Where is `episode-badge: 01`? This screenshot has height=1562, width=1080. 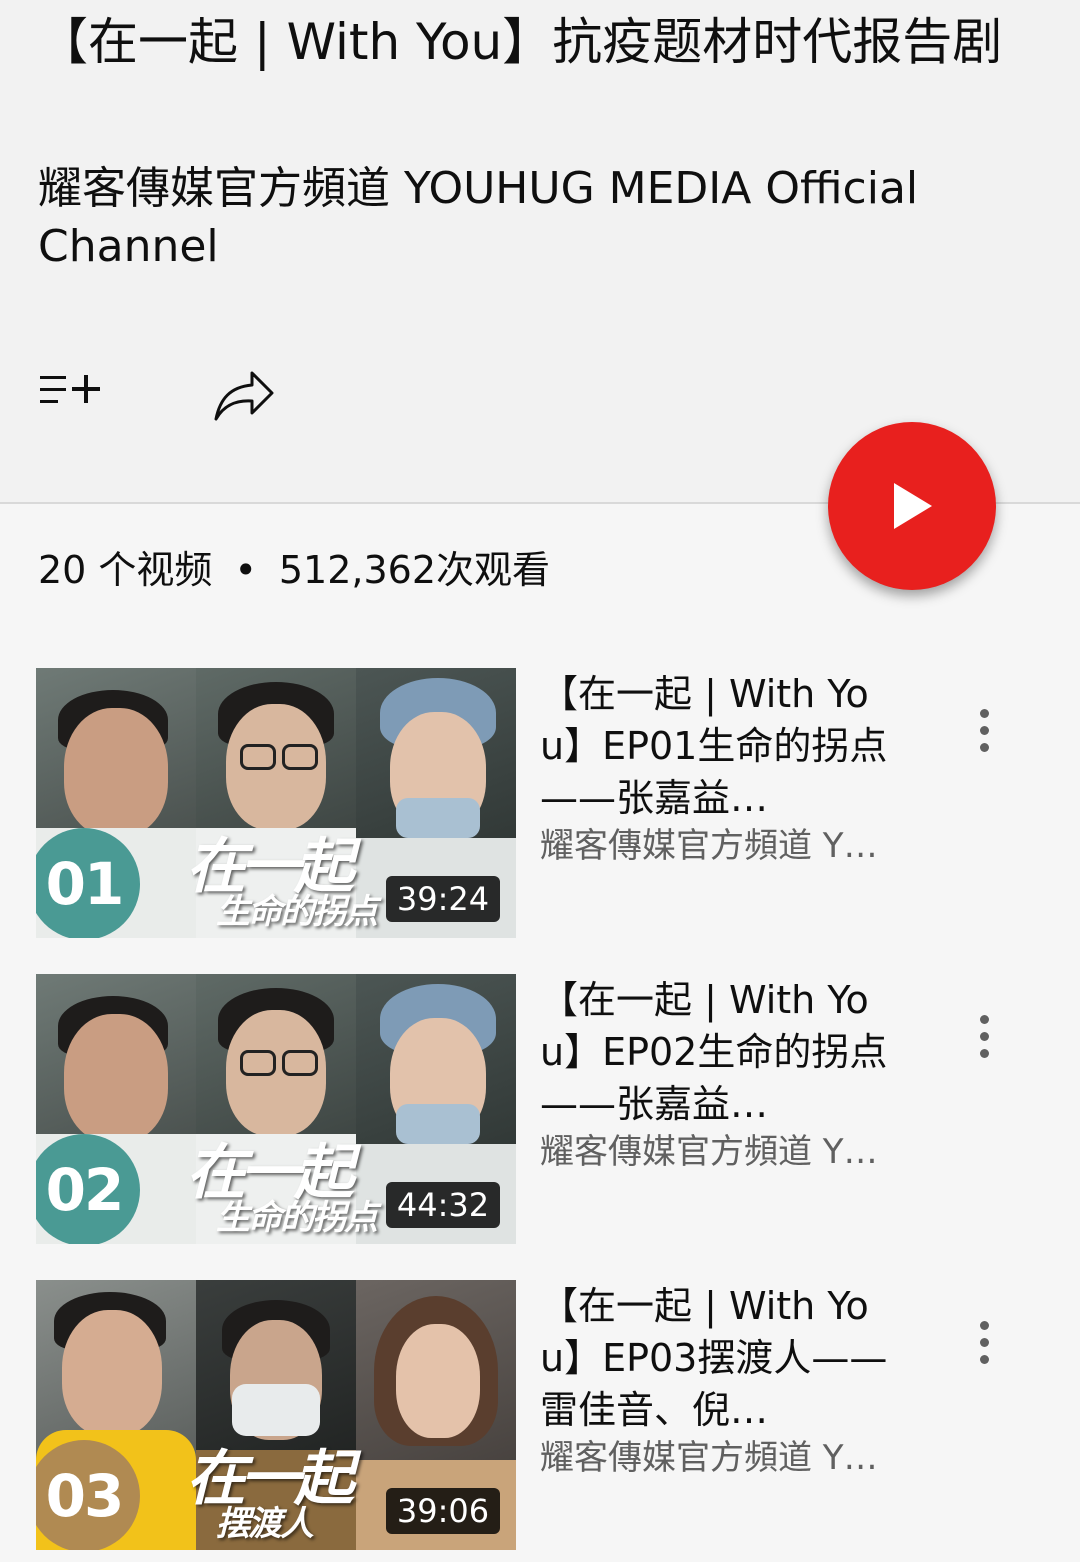 episode-badge: 01 is located at coordinates (88, 883).